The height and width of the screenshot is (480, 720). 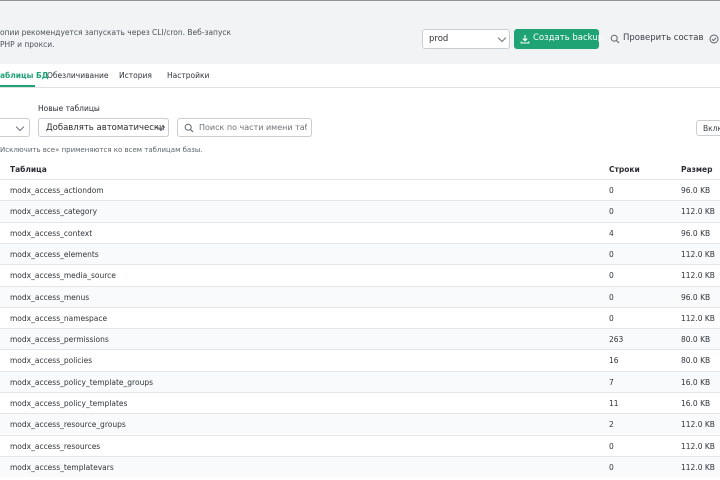 What do you see at coordinates (360, 189) in the screenshot?
I see `table-row: modx_access_actiondom 0 96.0 KB` at bounding box center [360, 189].